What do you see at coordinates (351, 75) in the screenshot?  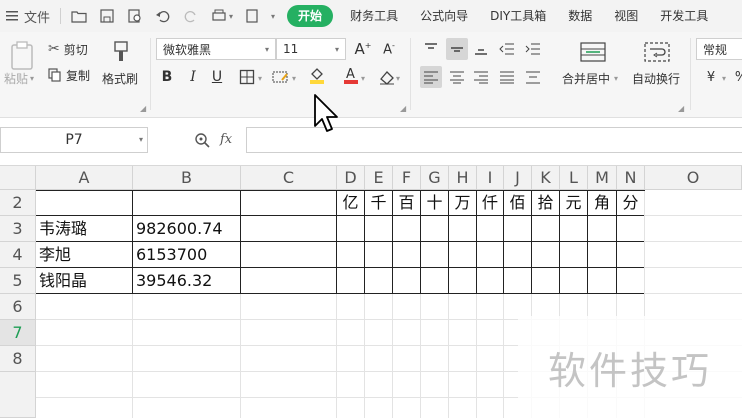 I see `font-color-button: A` at bounding box center [351, 75].